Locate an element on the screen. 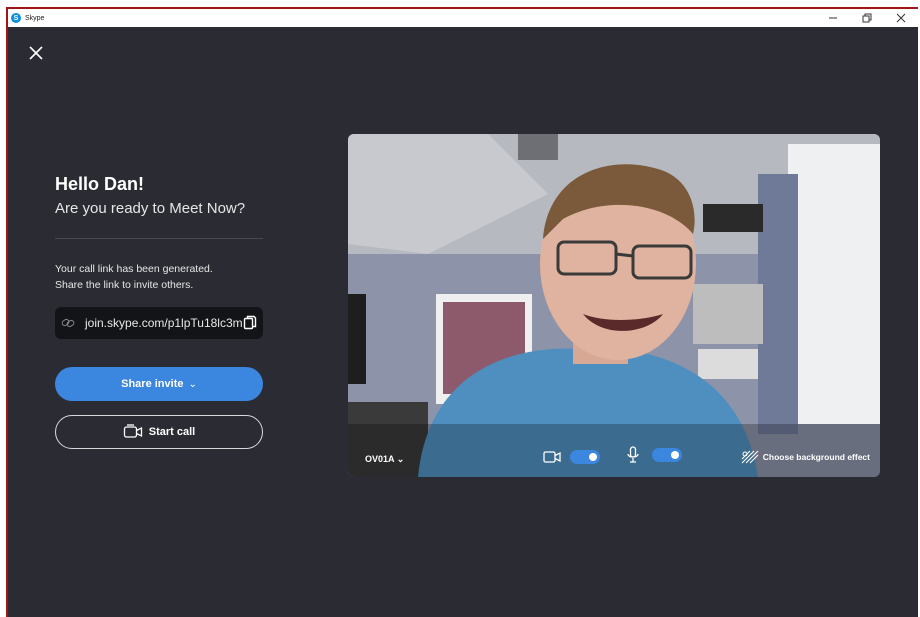  start-call-label: Start call is located at coordinates (172, 432).